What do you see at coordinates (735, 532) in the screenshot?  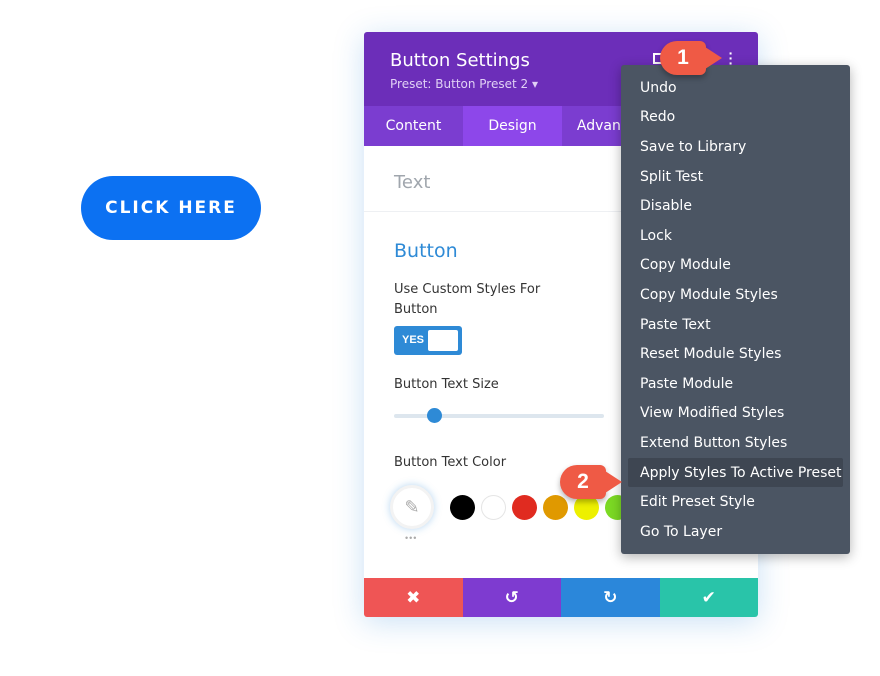 I see `menu-item: Go To Layer` at bounding box center [735, 532].